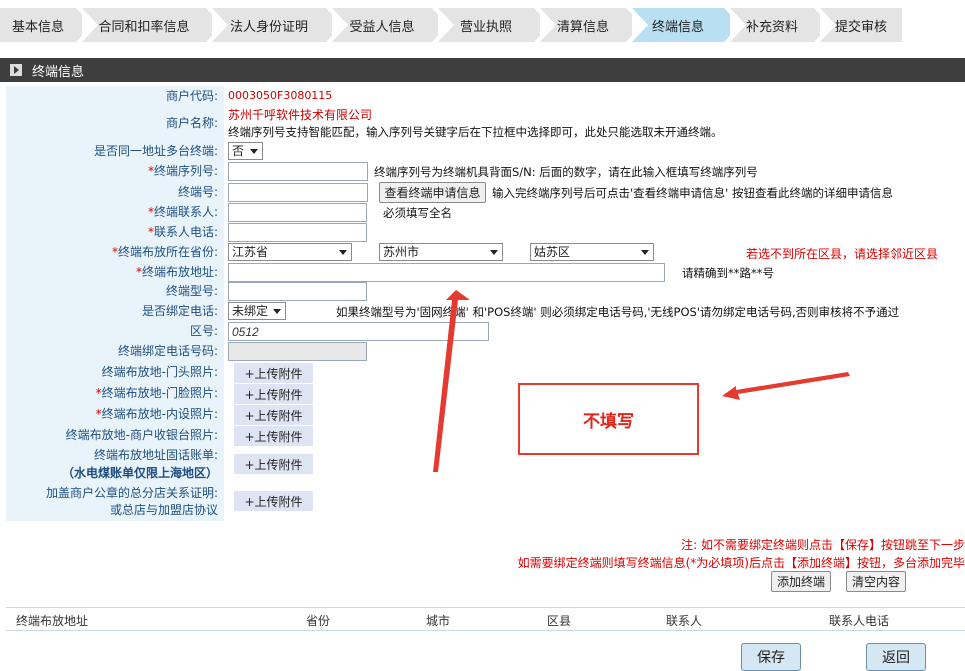 Image resolution: width=965 pixels, height=671 pixels. Describe the element at coordinates (179, 311) in the screenshot. I see `bind-phone-label: 是否绑定电话:` at that location.